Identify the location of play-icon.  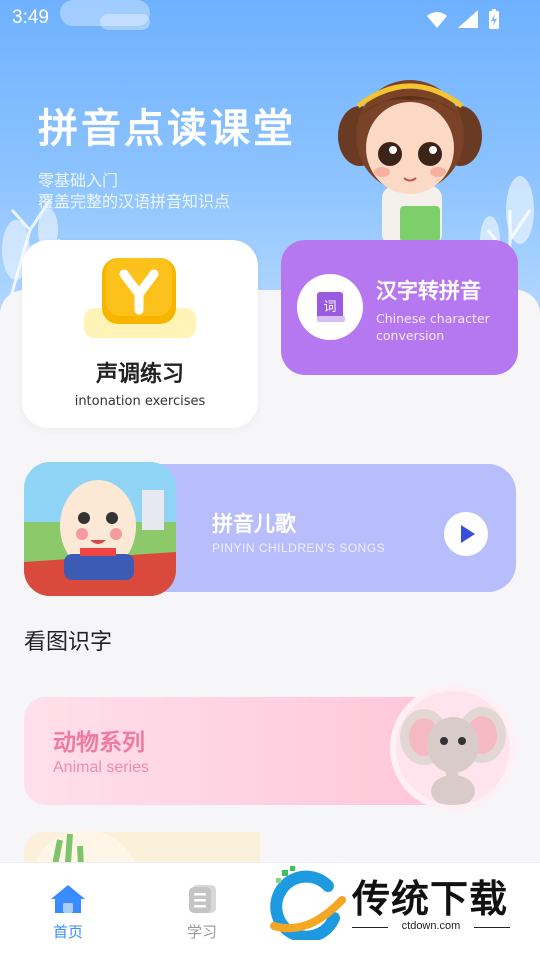
(468, 534).